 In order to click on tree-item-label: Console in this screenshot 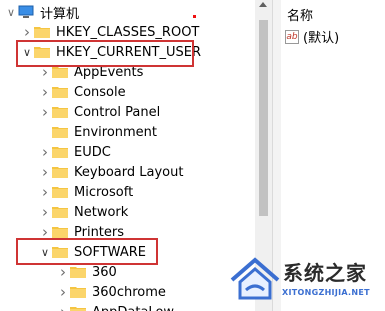, I will do `click(100, 92)`.